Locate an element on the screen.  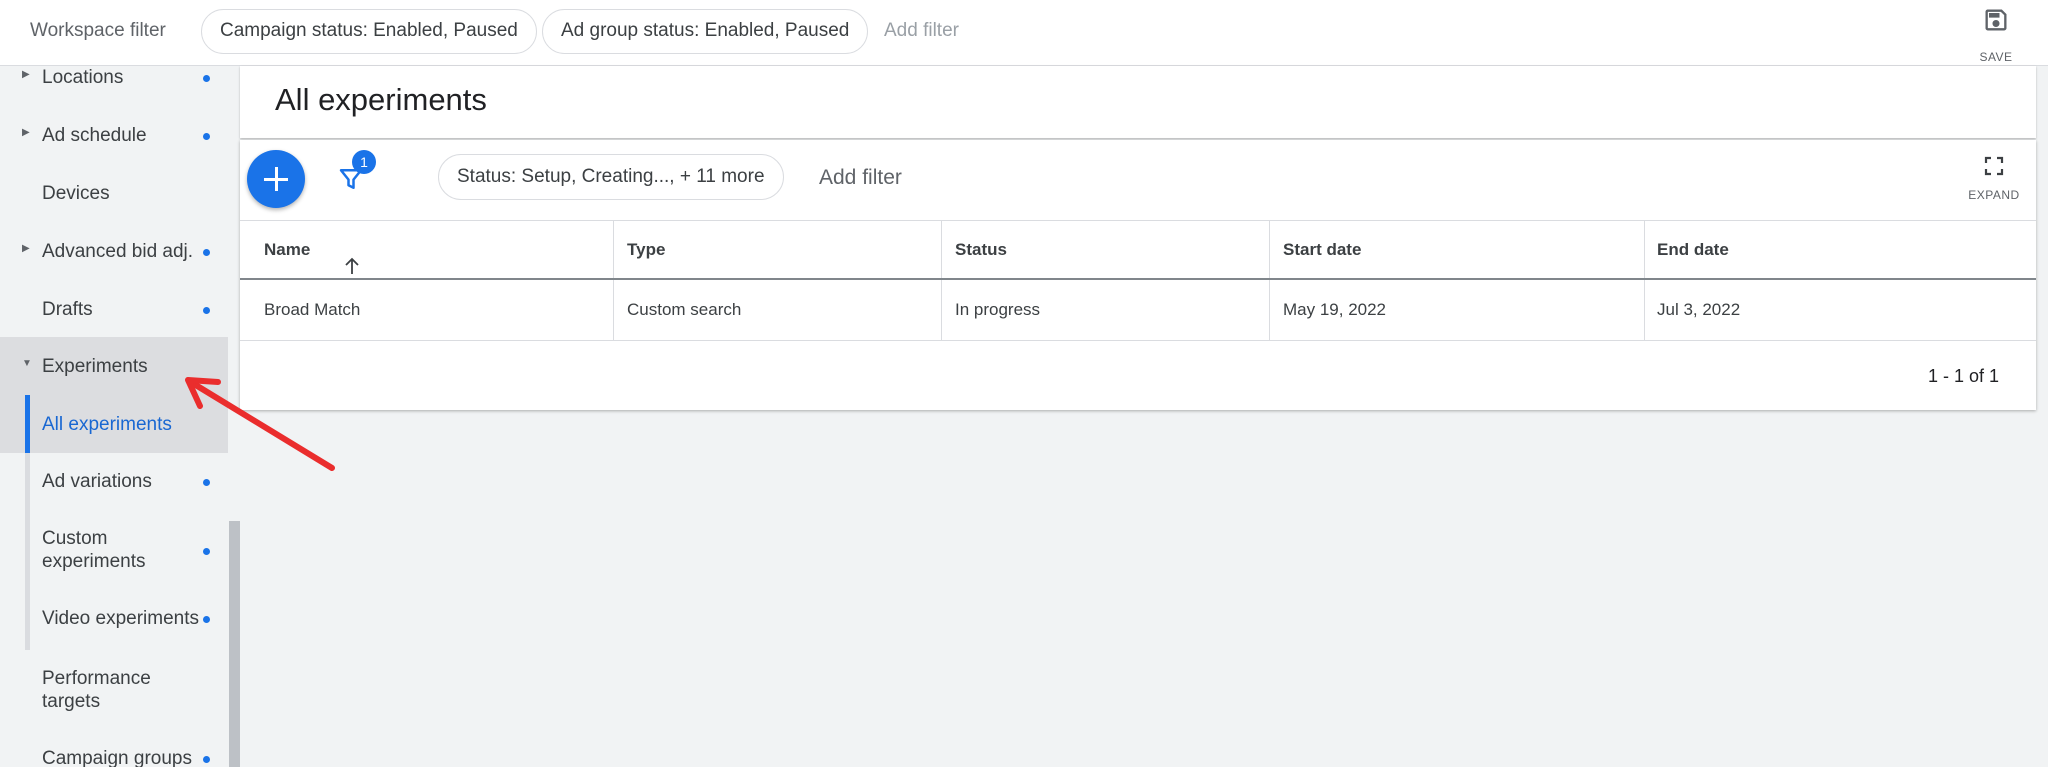
sidebar-item-label: Custom experiments is located at coordinates (94, 550).